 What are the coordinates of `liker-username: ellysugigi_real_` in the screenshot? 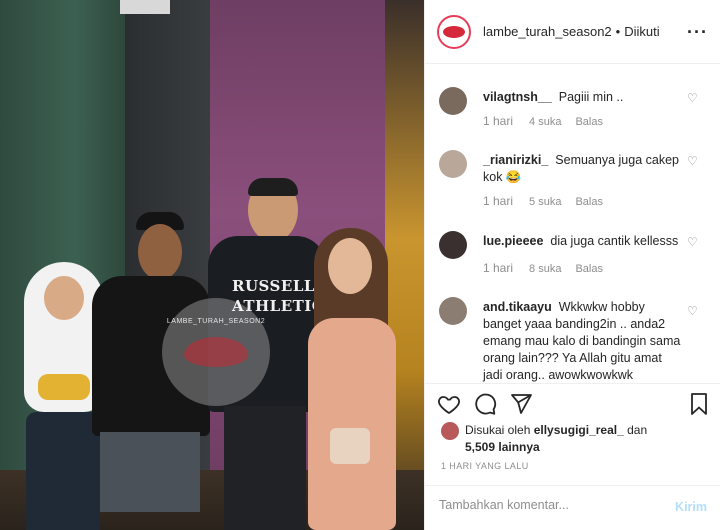 It's located at (579, 430).